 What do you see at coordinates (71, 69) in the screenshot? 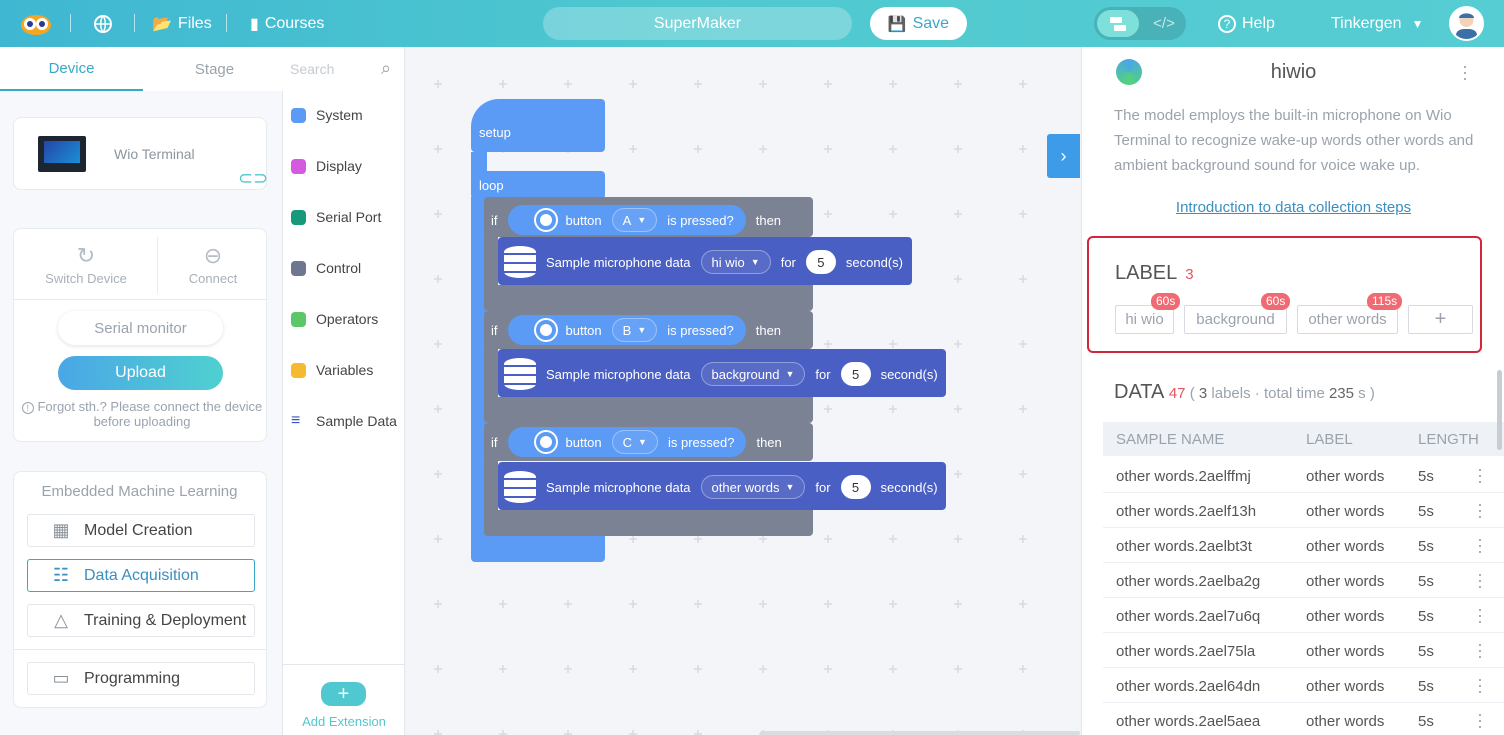
I see `tab-device: Device` at bounding box center [71, 69].